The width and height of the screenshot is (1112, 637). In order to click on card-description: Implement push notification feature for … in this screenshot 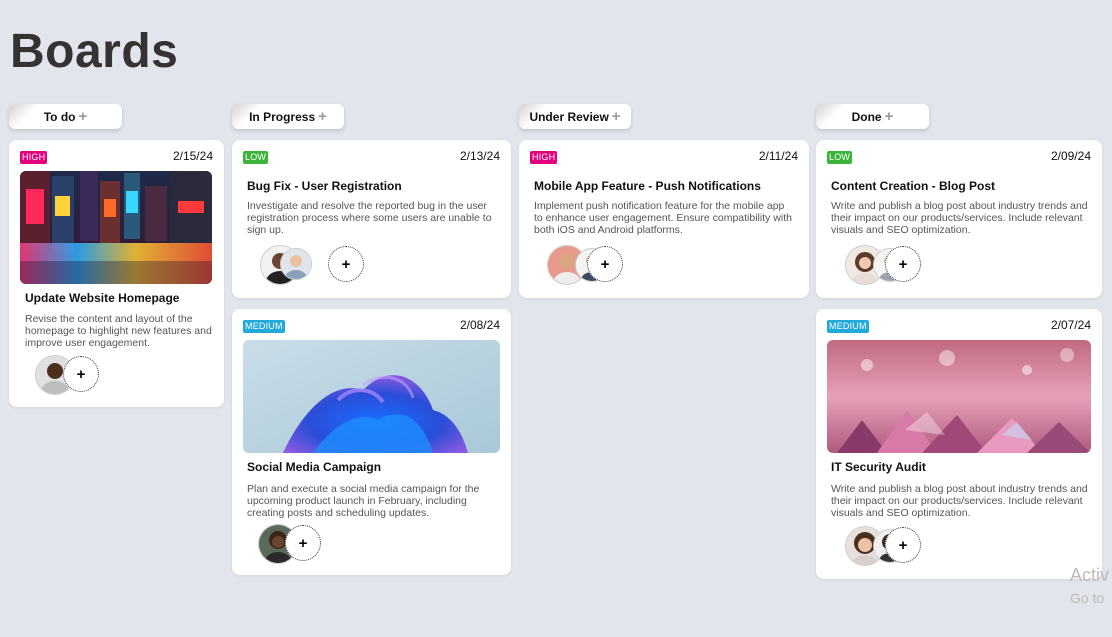, I will do `click(663, 218)`.